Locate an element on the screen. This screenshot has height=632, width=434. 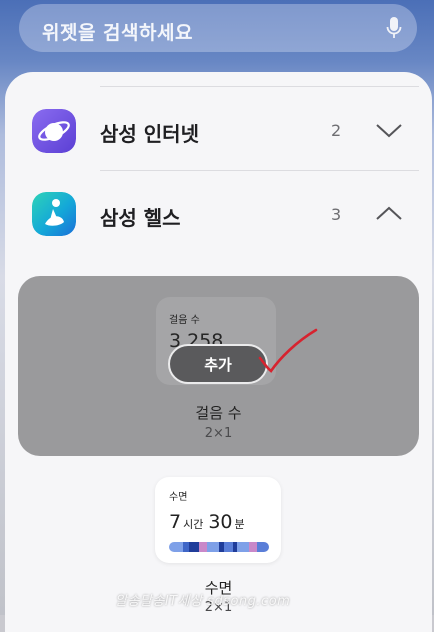
samsung-health-icon is located at coordinates (54, 214).